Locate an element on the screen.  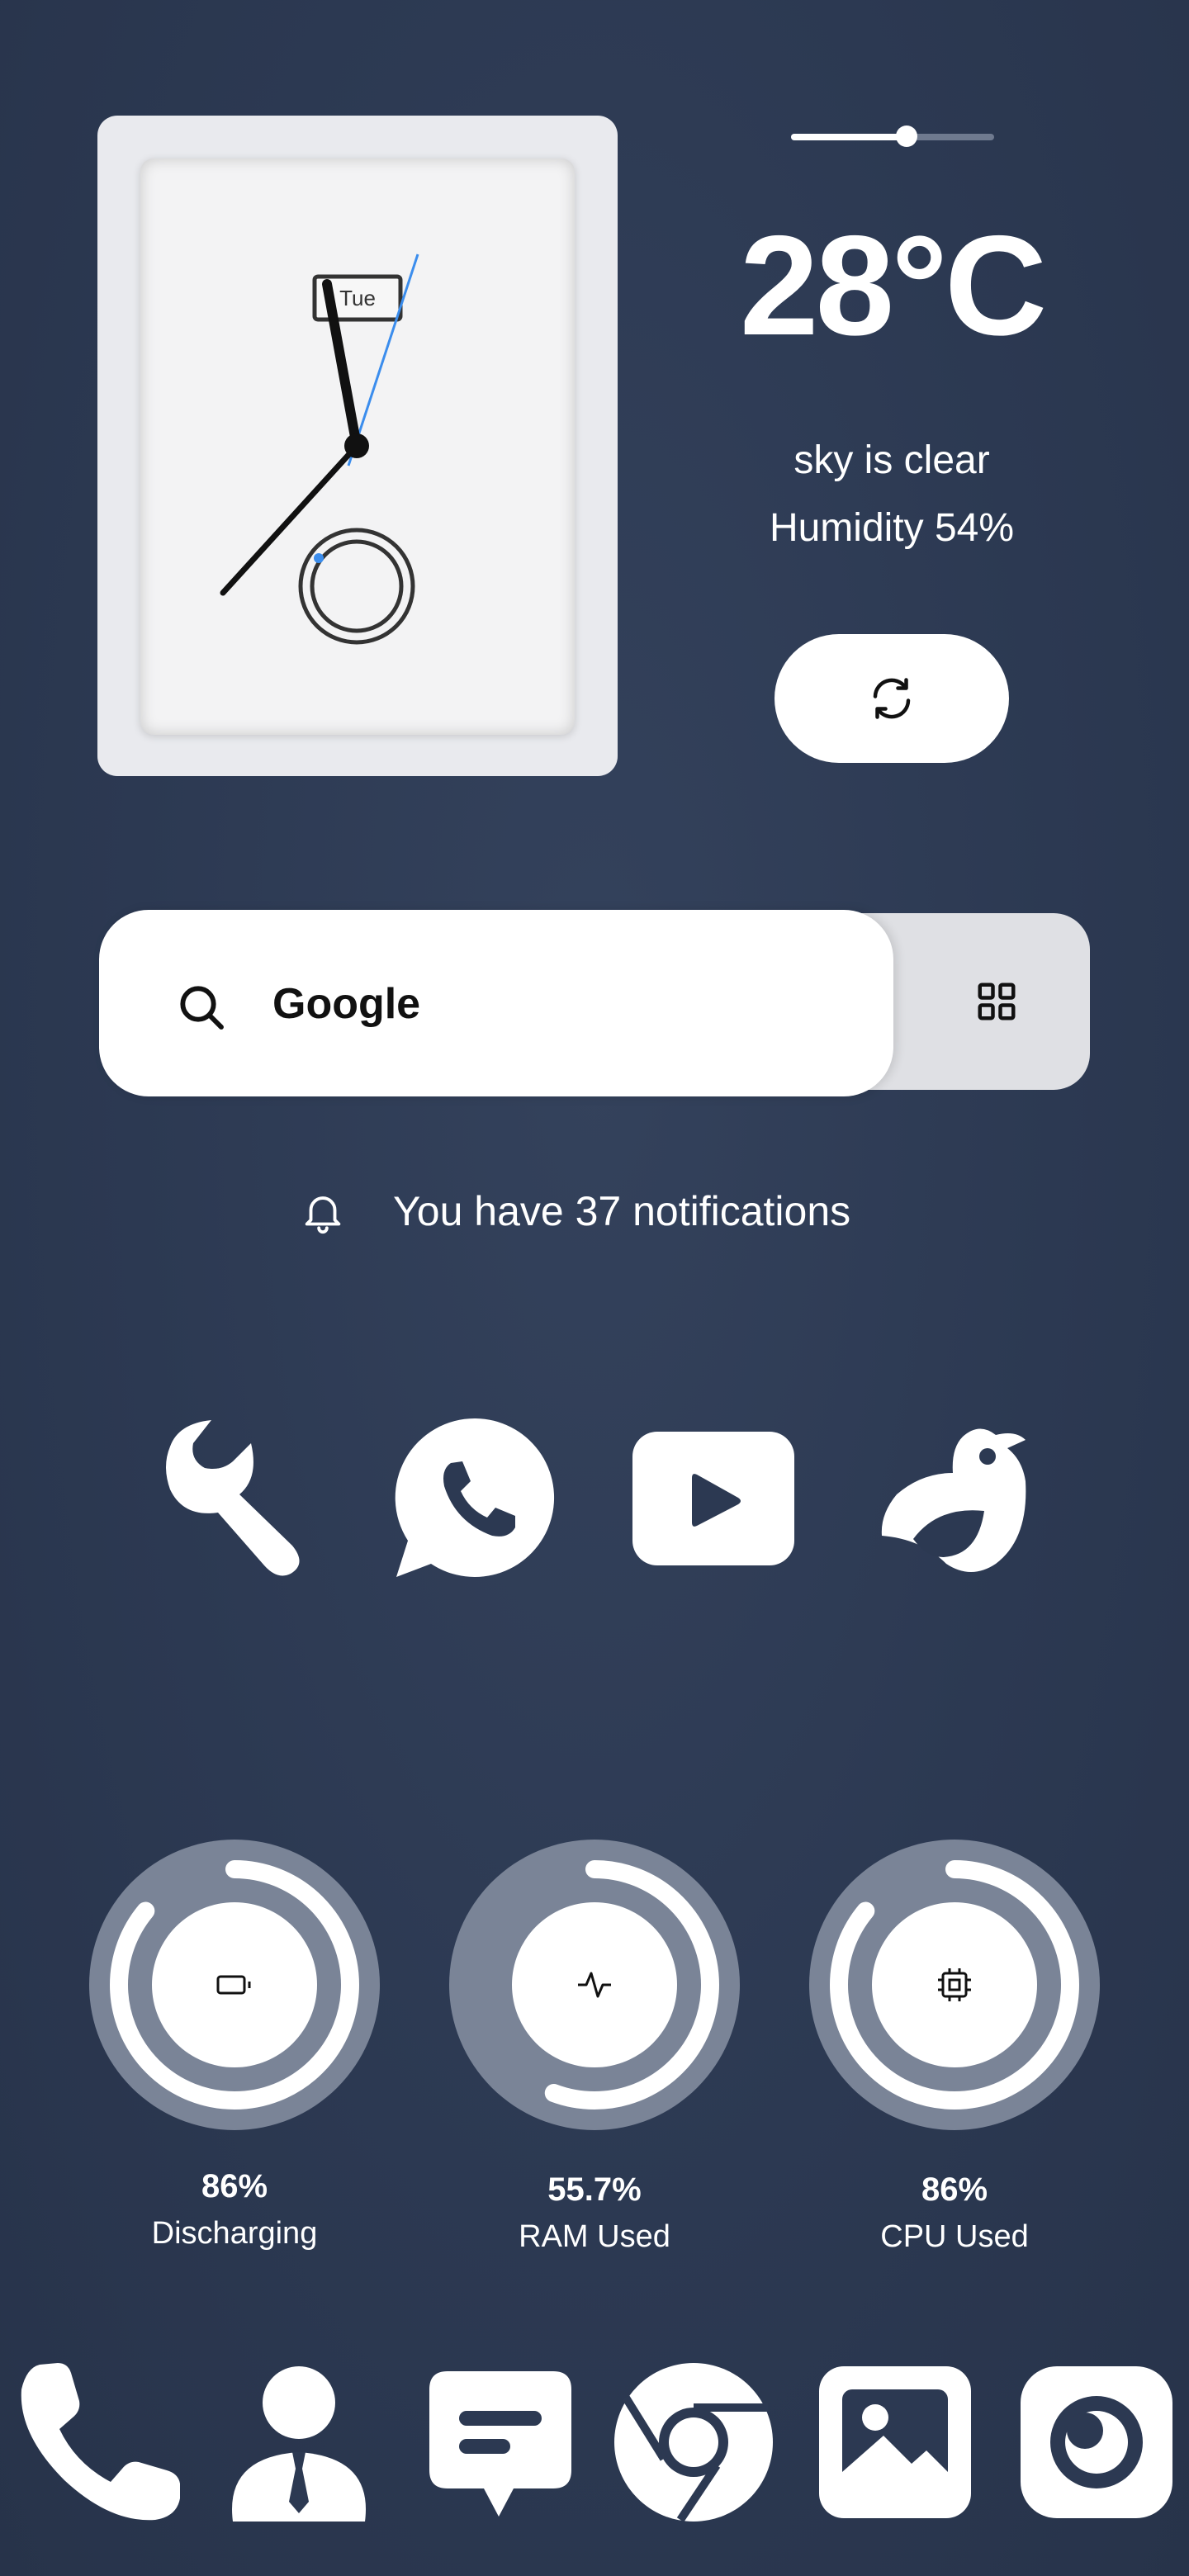
messages-icon is located at coordinates (500, 2442).